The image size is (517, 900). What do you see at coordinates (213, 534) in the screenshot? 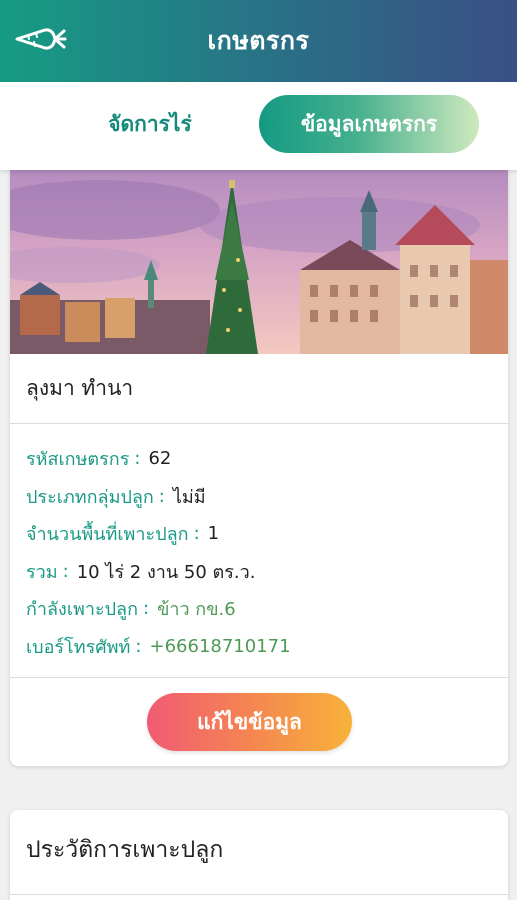
I see `field-value: 1` at bounding box center [213, 534].